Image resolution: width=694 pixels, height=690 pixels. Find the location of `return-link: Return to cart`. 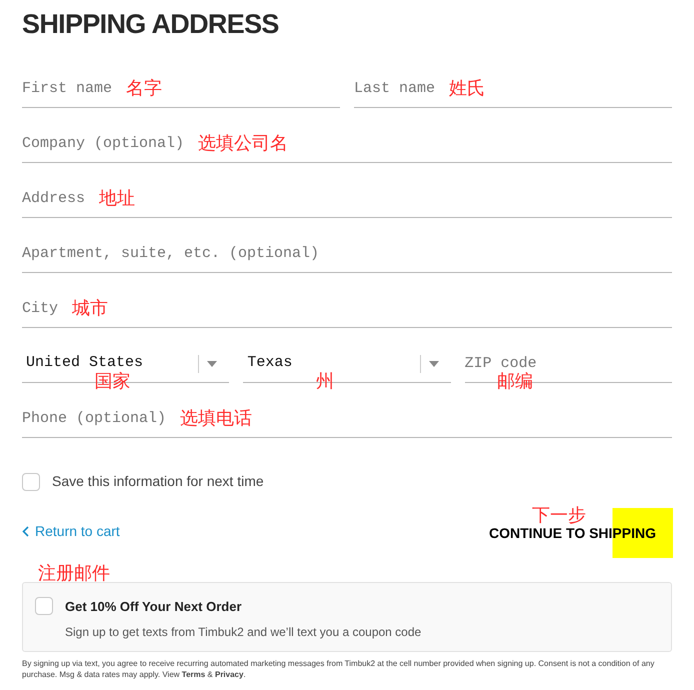

return-link: Return to cart is located at coordinates (71, 531).